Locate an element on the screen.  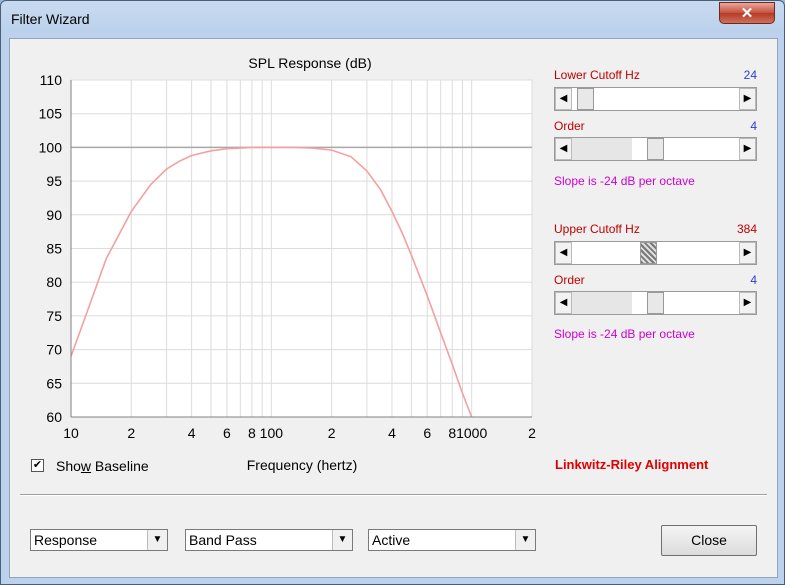
close-button: Close is located at coordinates (709, 540).